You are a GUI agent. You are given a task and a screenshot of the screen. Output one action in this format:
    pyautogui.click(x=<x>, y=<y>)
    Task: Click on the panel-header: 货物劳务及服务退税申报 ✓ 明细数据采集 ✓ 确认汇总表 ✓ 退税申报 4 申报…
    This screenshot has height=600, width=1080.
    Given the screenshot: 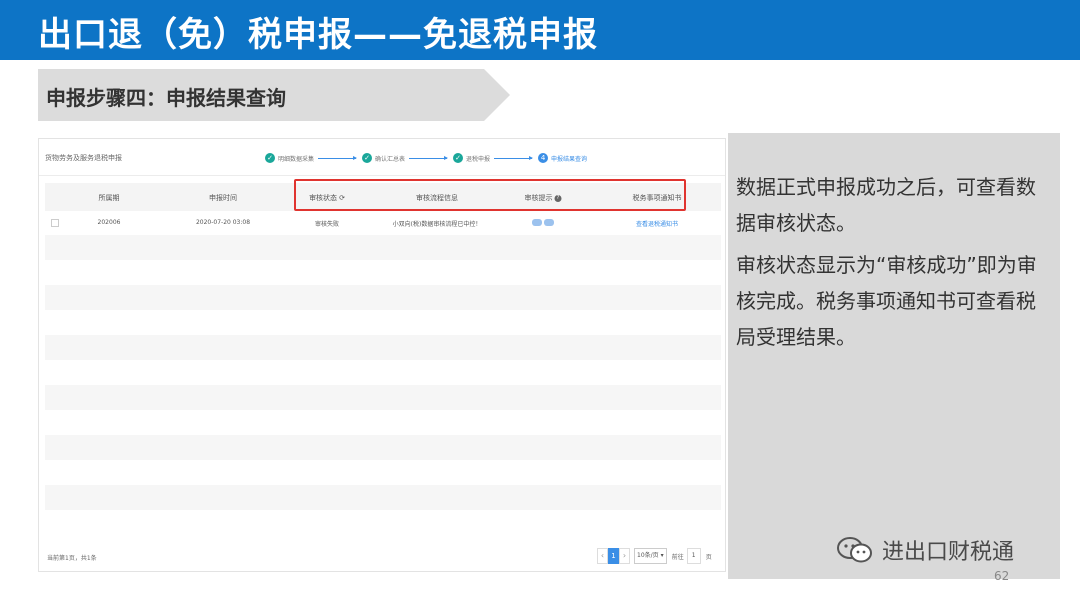 What is the action you would take?
    pyautogui.click(x=382, y=157)
    